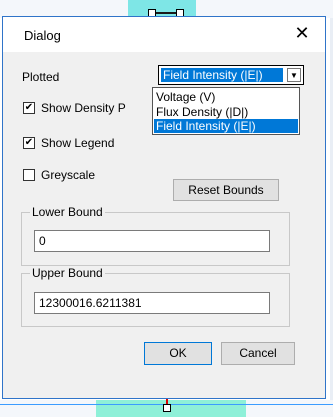  What do you see at coordinates (78, 143) in the screenshot?
I see `show-legend-label: Show Legend` at bounding box center [78, 143].